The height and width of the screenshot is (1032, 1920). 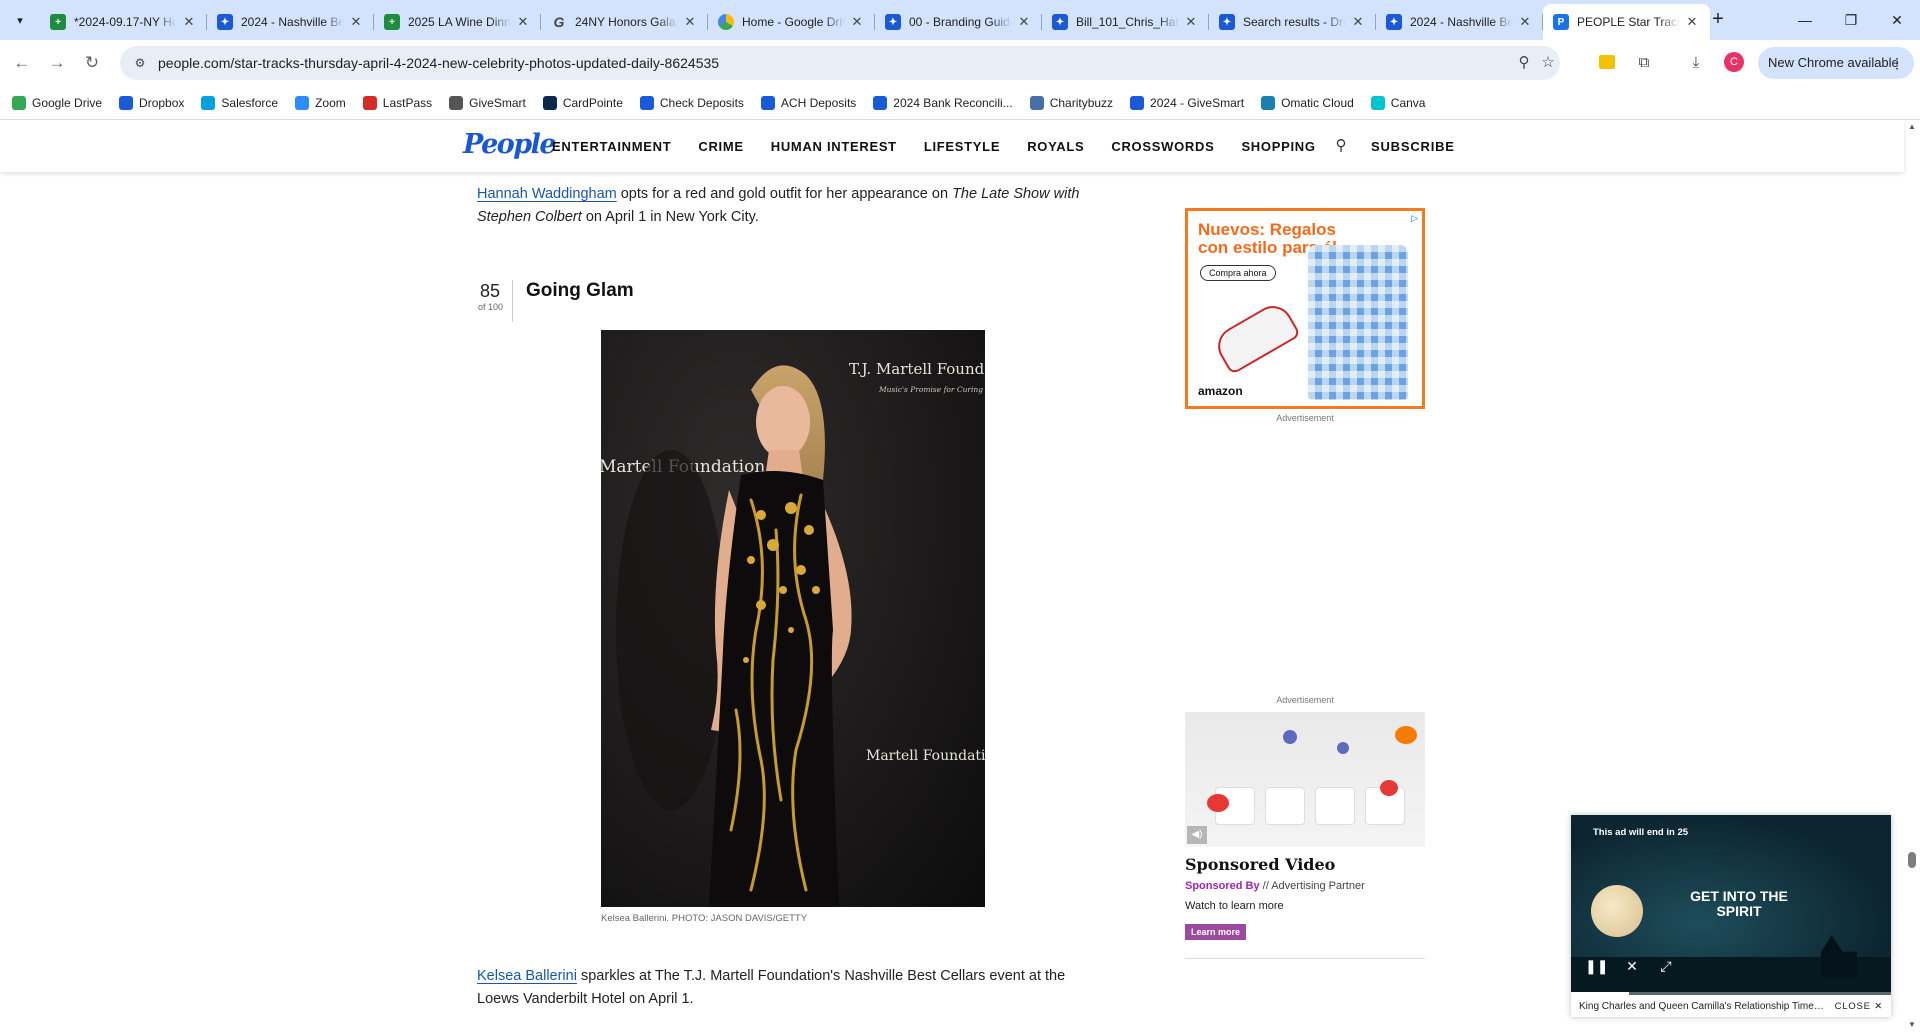 I want to click on caption-text: on April 1 in New York City., so click(x=670, y=217).